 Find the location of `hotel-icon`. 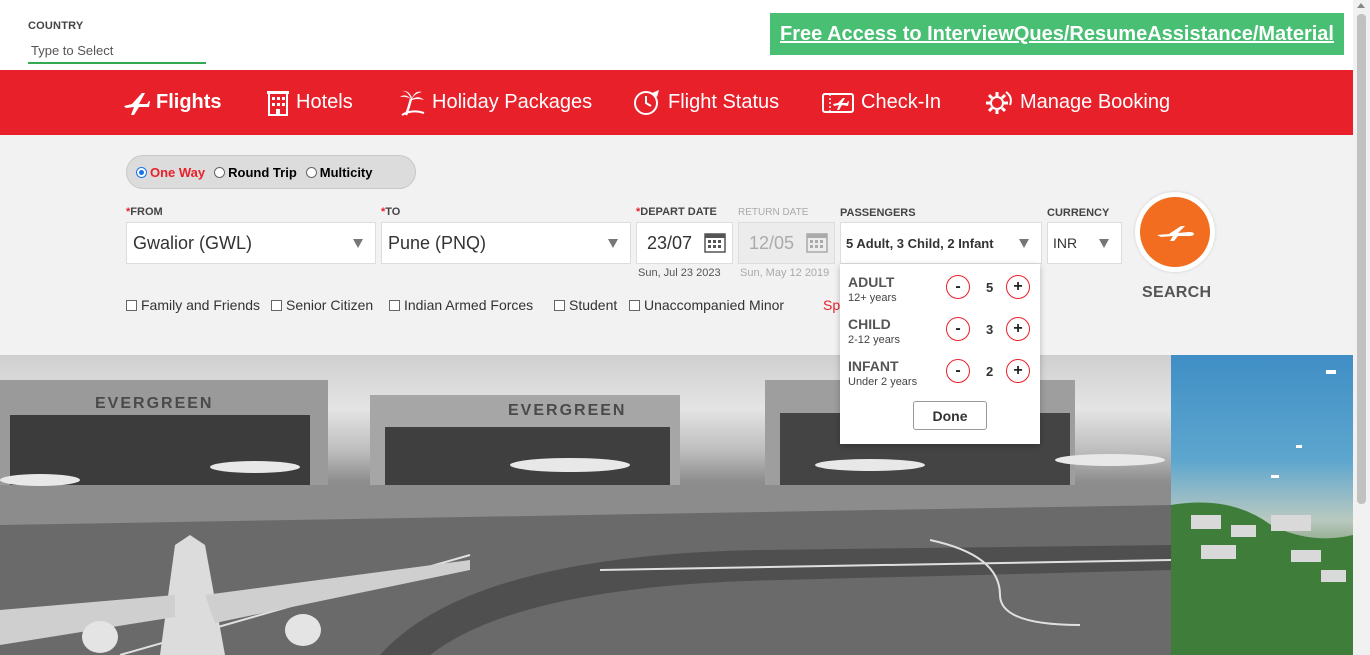

hotel-icon is located at coordinates (278, 103).